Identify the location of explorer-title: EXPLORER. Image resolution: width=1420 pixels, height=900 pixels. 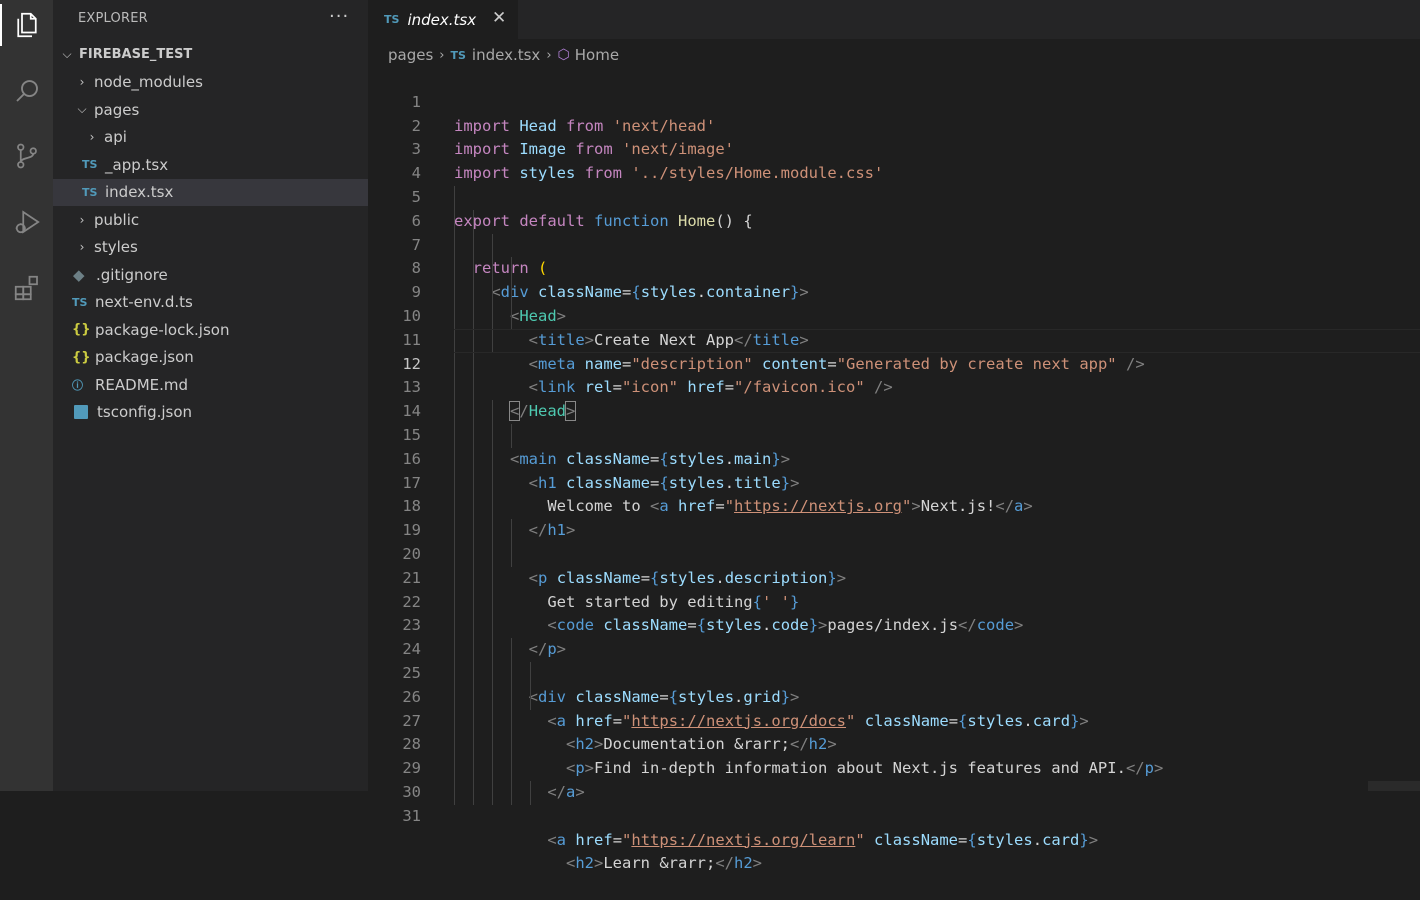
(113, 18).